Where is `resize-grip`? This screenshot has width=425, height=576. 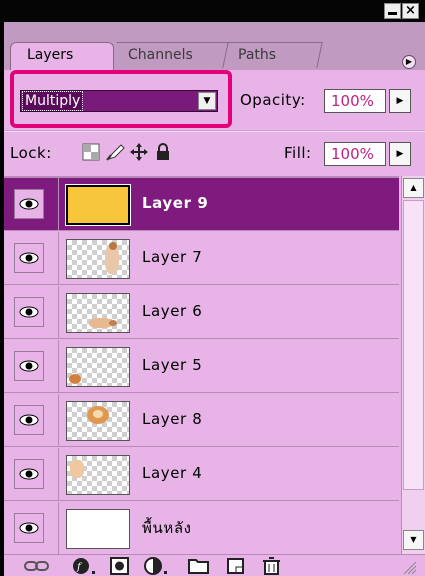
resize-grip is located at coordinates (361, 566).